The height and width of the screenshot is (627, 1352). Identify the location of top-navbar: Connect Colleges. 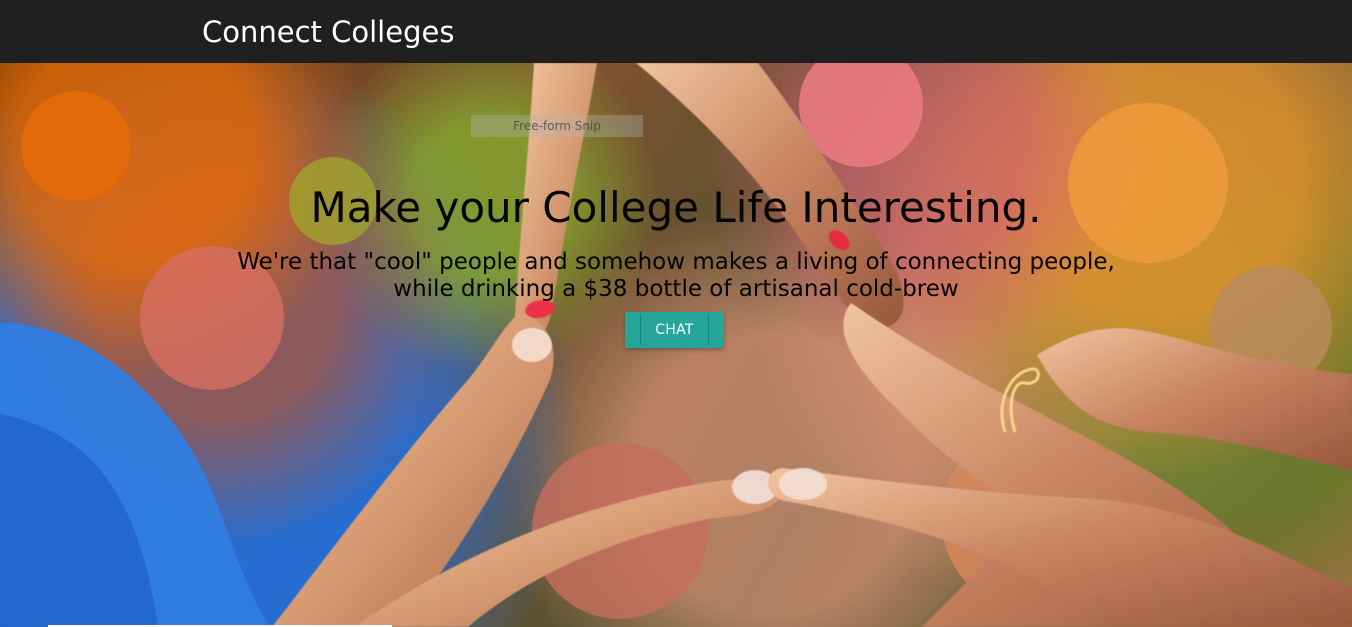
(676, 31).